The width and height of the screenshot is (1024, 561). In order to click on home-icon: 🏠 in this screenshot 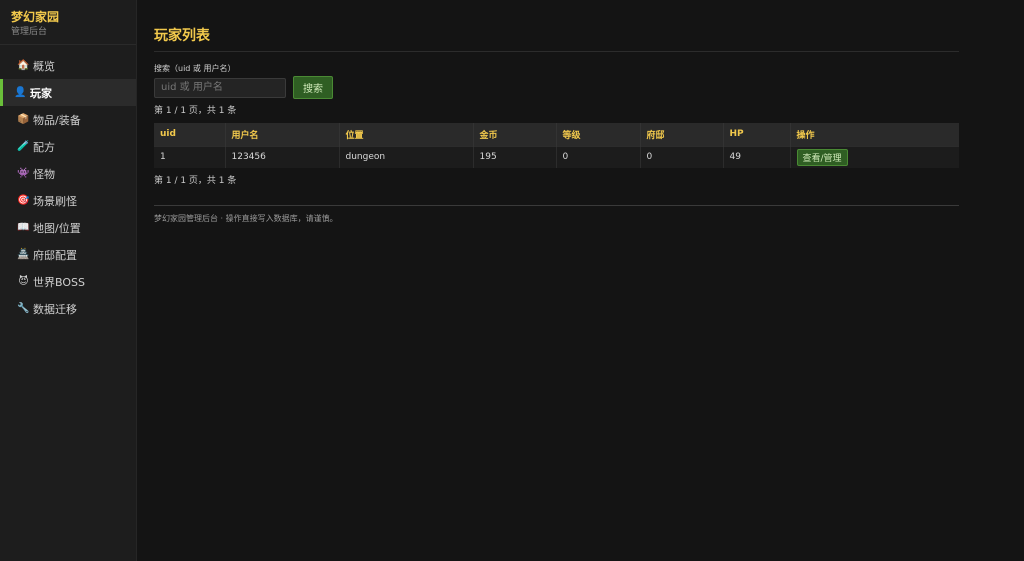, I will do `click(23, 65)`.